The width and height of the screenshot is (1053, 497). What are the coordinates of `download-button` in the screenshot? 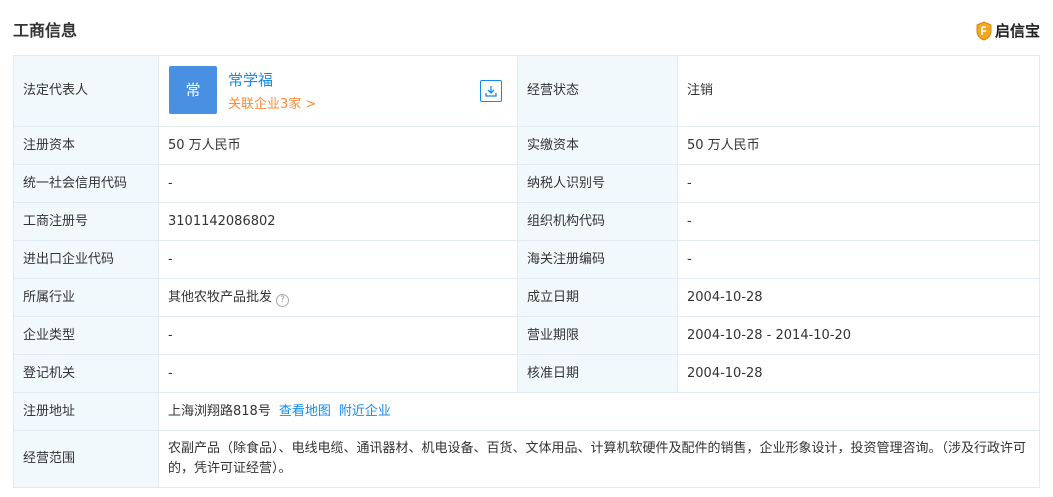 It's located at (491, 91).